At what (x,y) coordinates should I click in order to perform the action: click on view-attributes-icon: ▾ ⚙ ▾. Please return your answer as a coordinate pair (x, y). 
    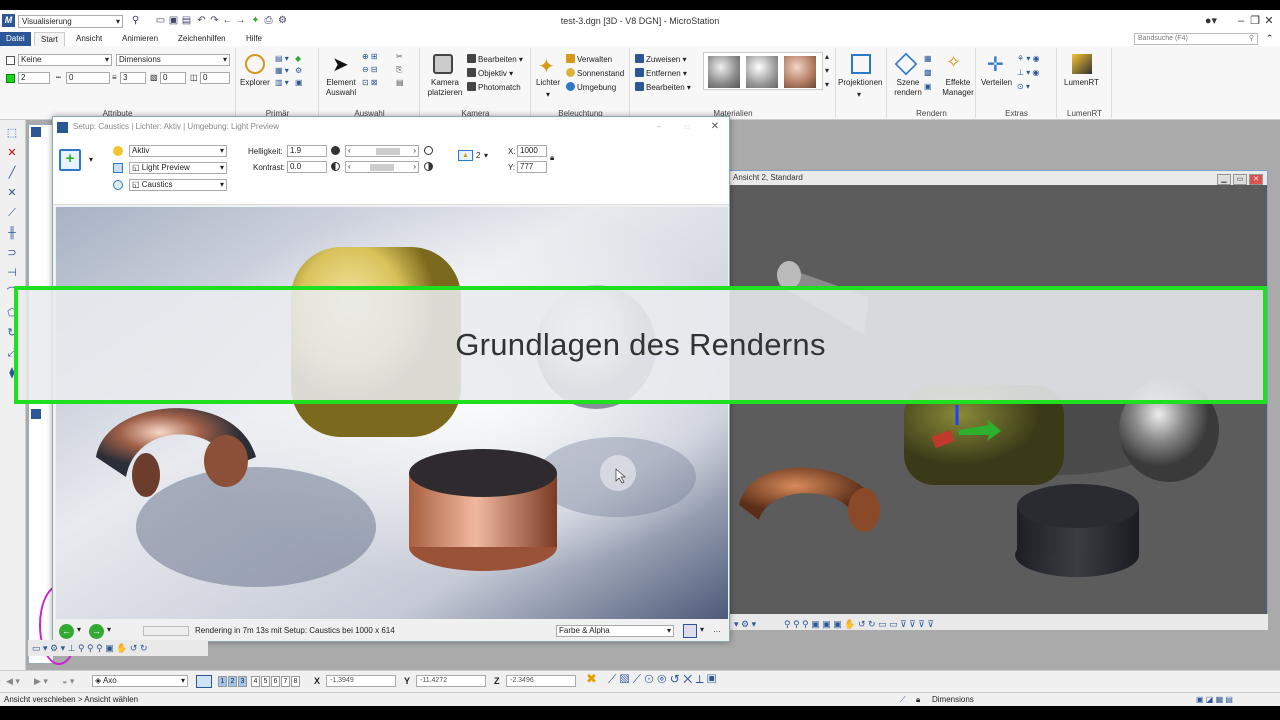
    Looking at the image, I should click on (745, 624).